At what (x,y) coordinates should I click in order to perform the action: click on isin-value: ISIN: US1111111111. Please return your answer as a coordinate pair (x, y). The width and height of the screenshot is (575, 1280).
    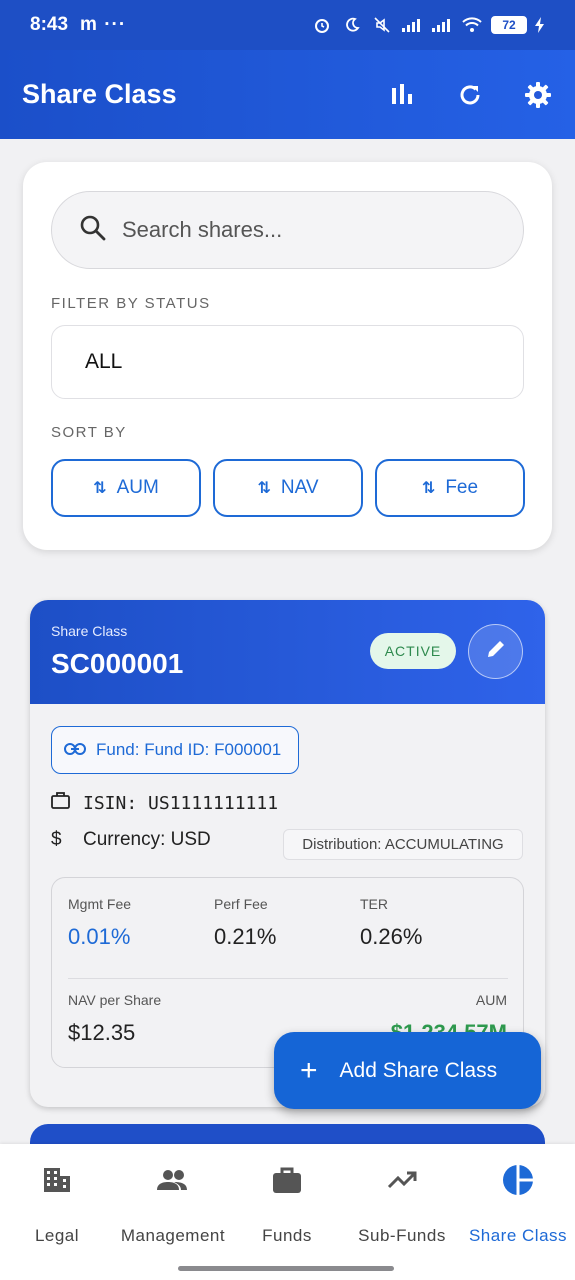
    Looking at the image, I should click on (181, 803).